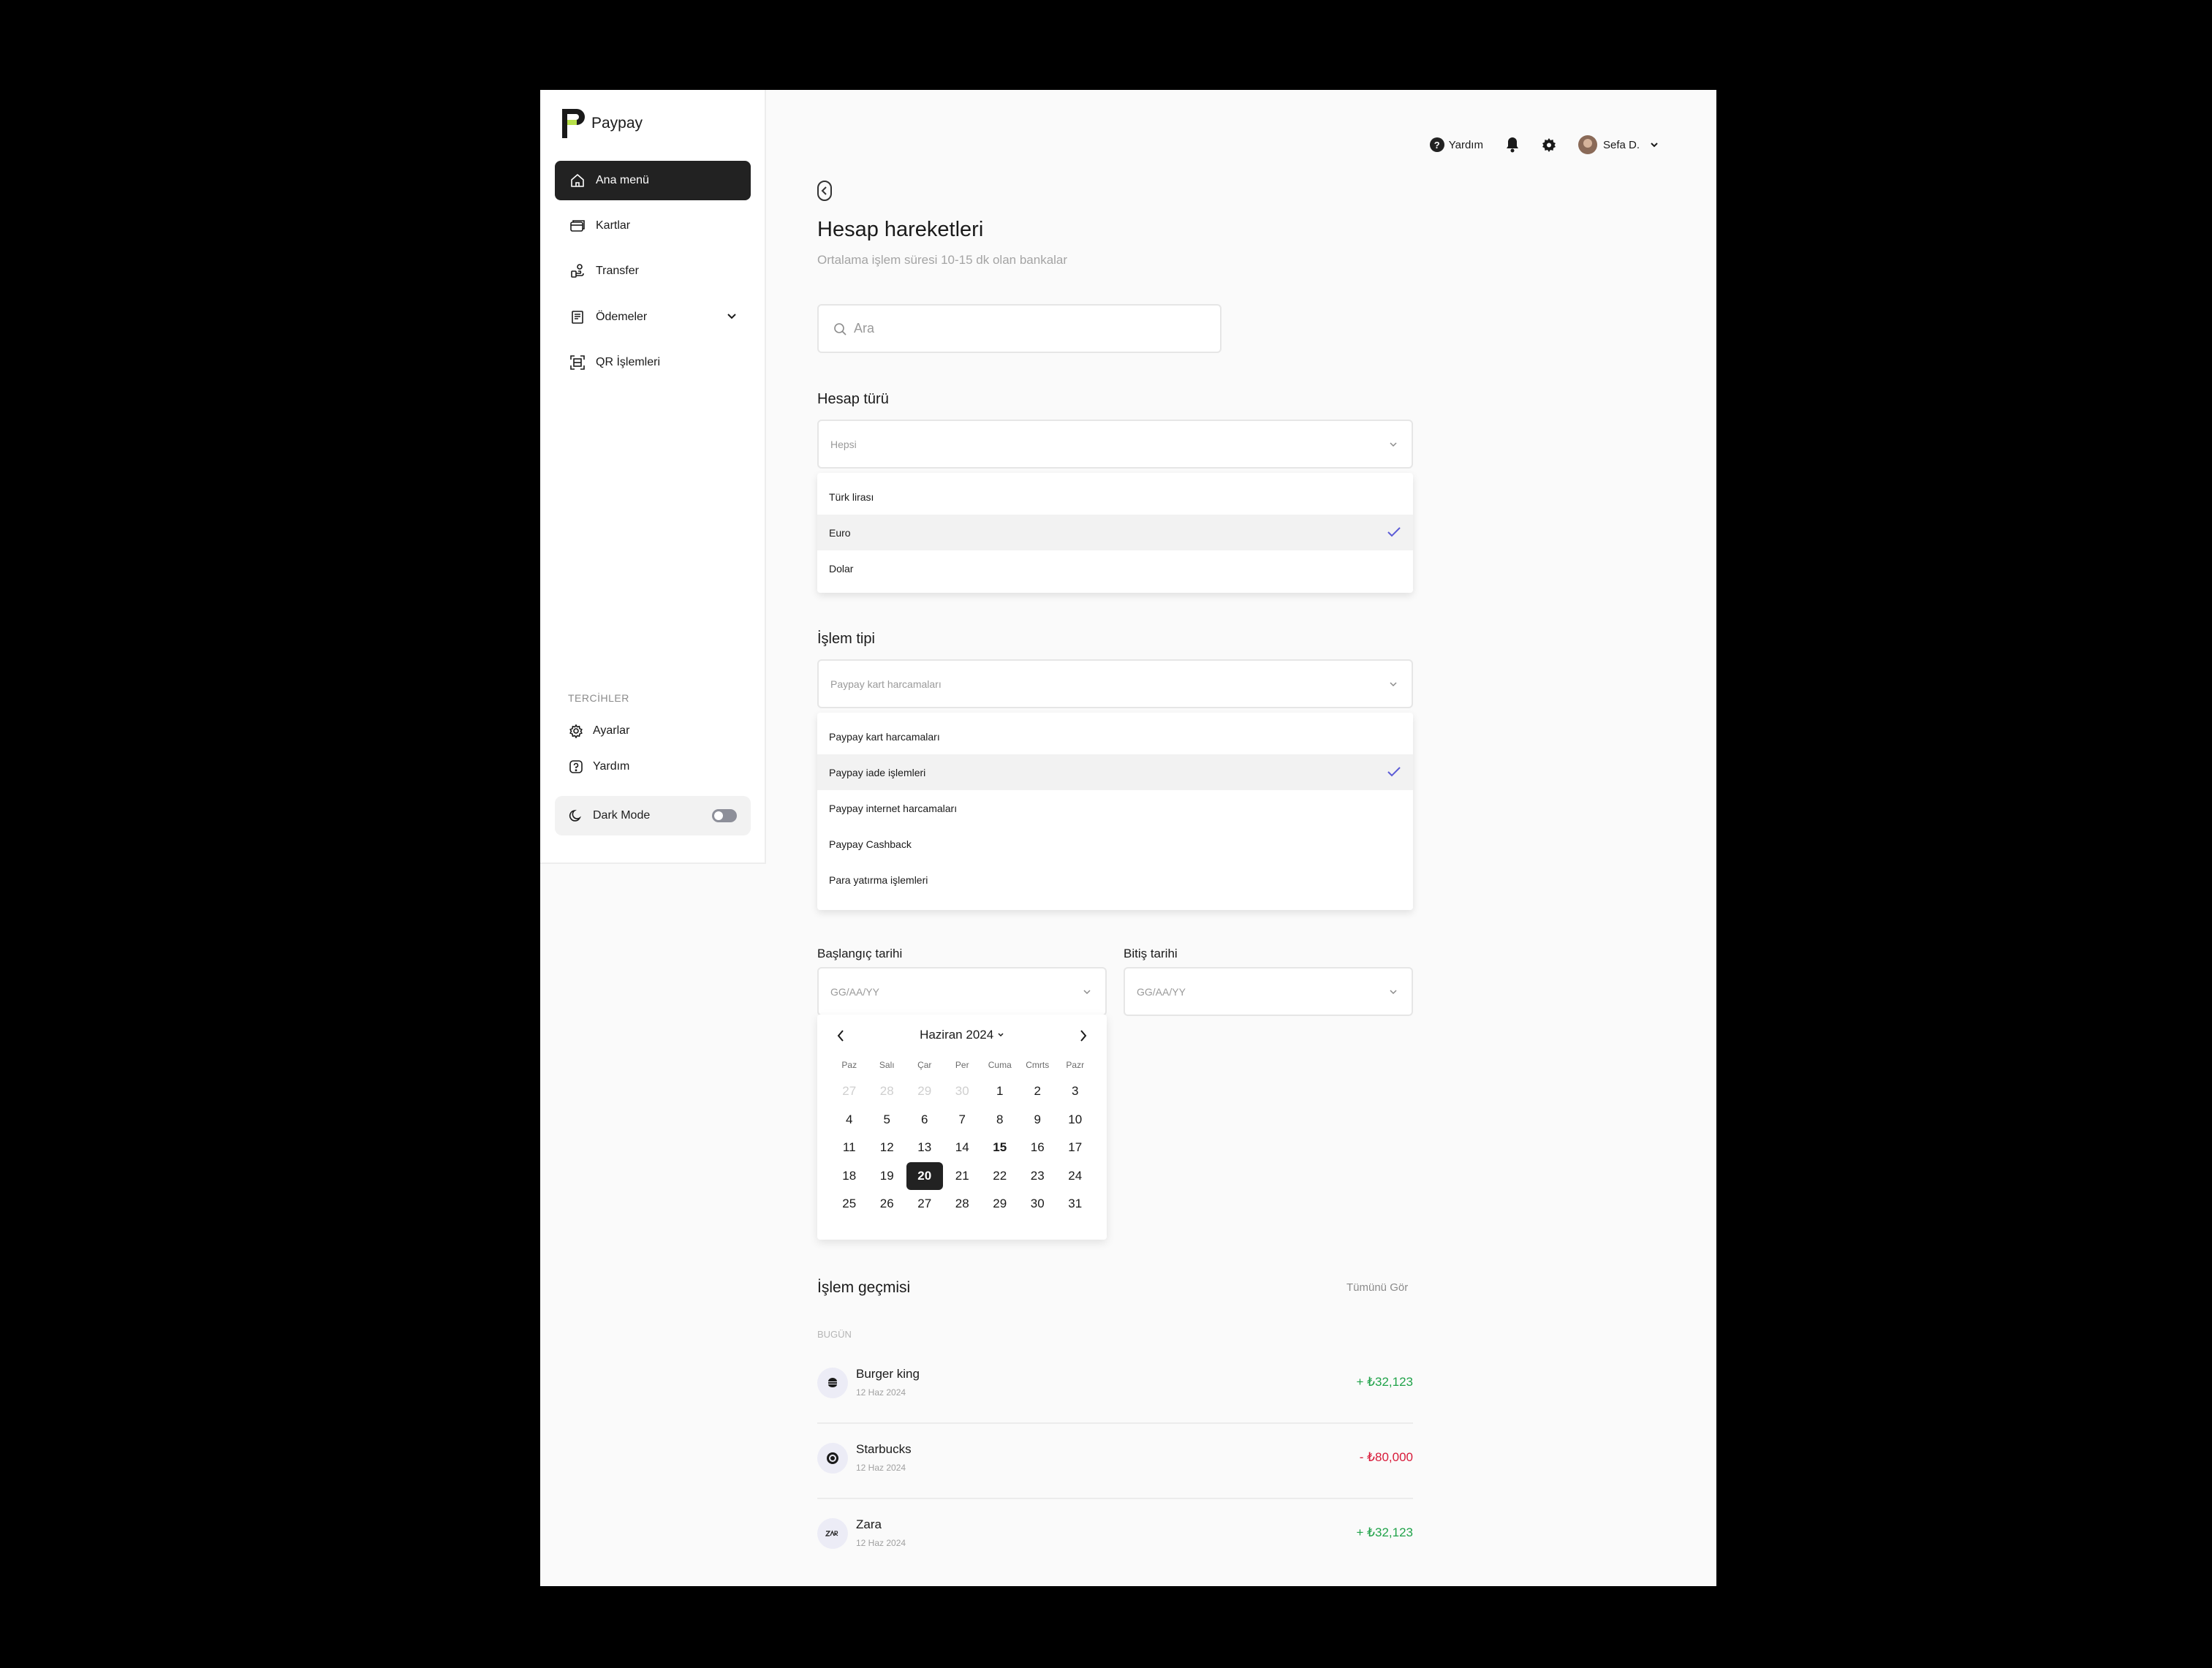 This screenshot has height=1668, width=2212. Describe the element at coordinates (849, 1120) in the screenshot. I see `calendar-day: 4` at that location.